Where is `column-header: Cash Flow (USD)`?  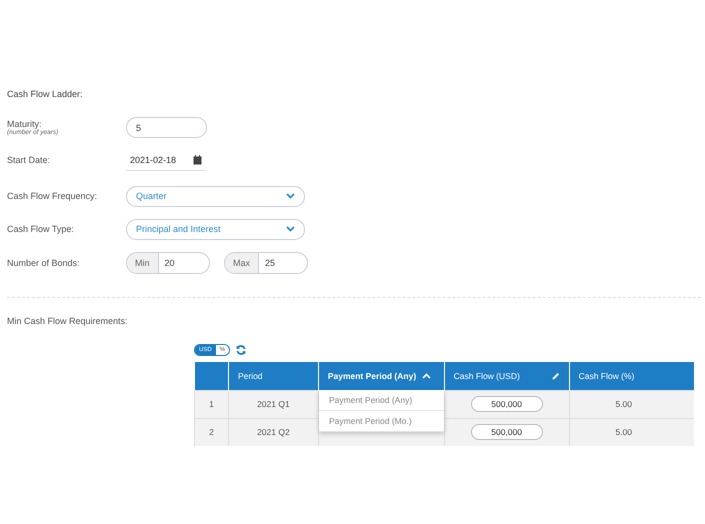
column-header: Cash Flow (USD) is located at coordinates (507, 376).